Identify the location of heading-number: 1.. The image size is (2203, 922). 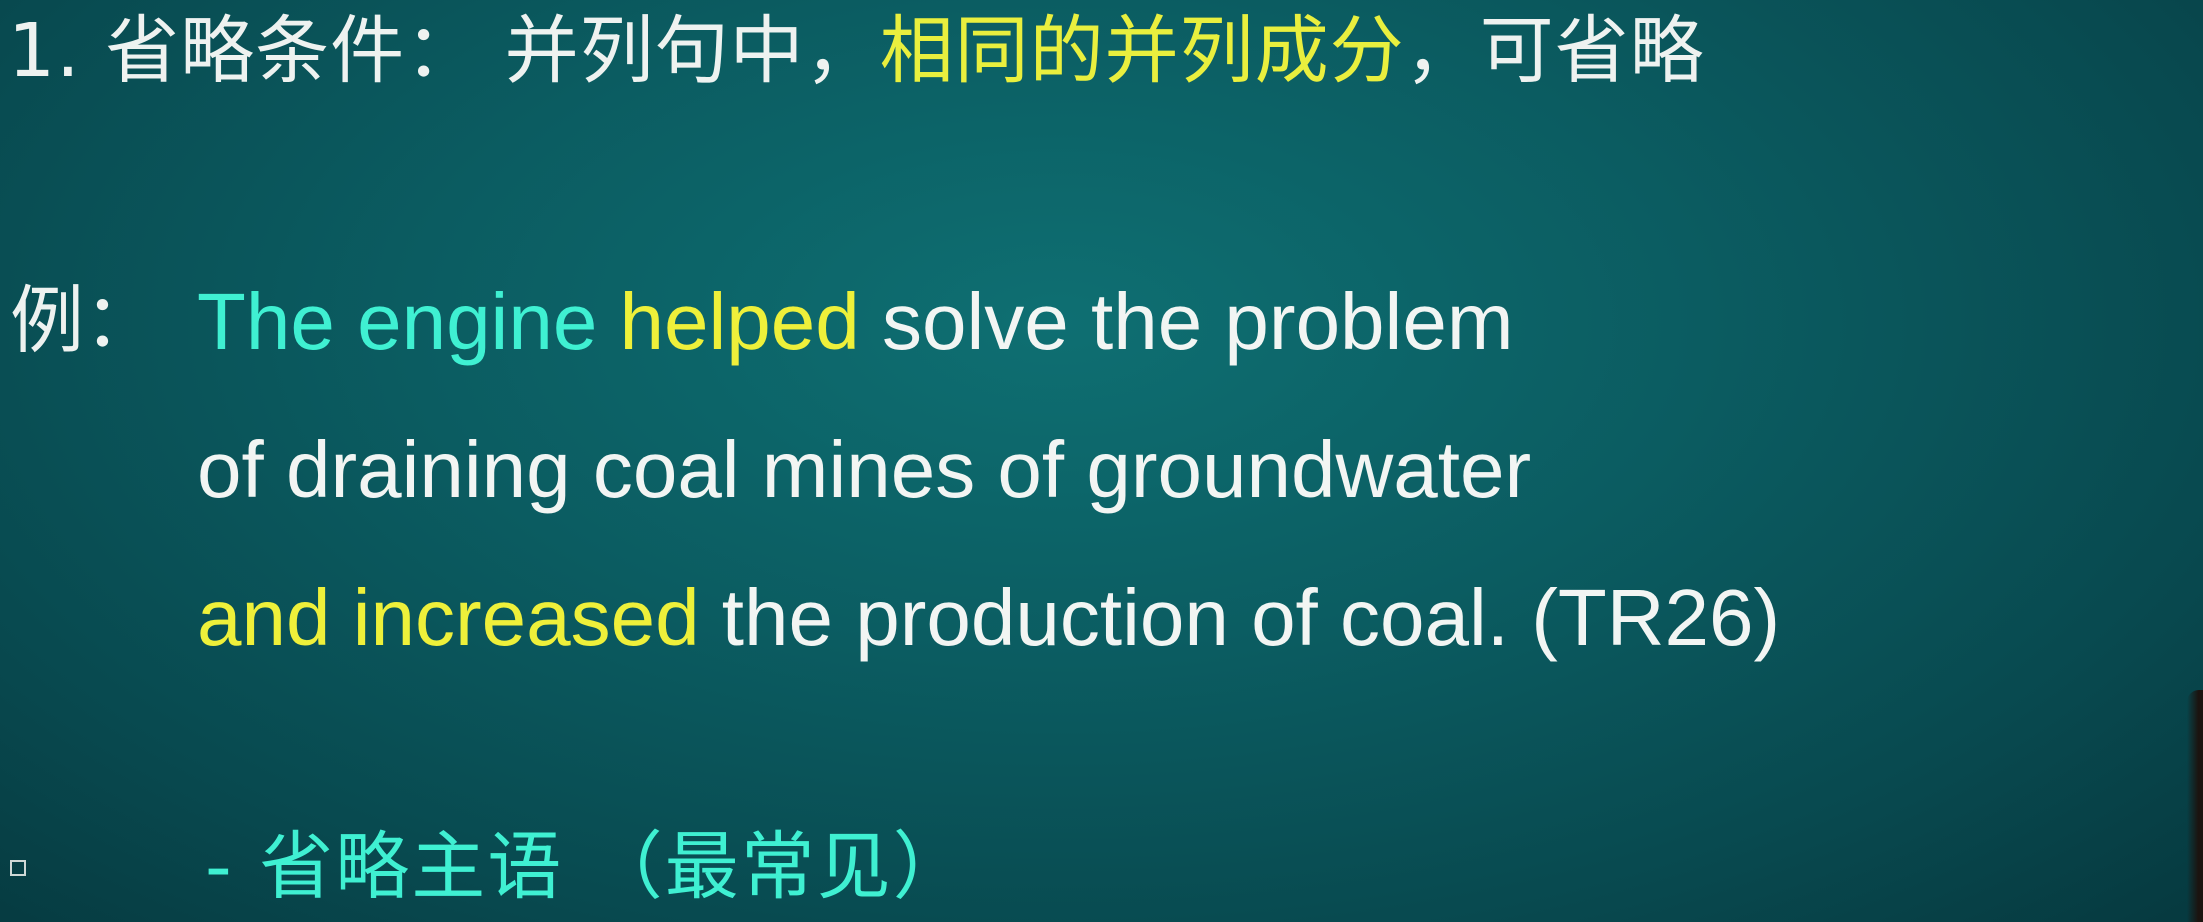
(57, 51).